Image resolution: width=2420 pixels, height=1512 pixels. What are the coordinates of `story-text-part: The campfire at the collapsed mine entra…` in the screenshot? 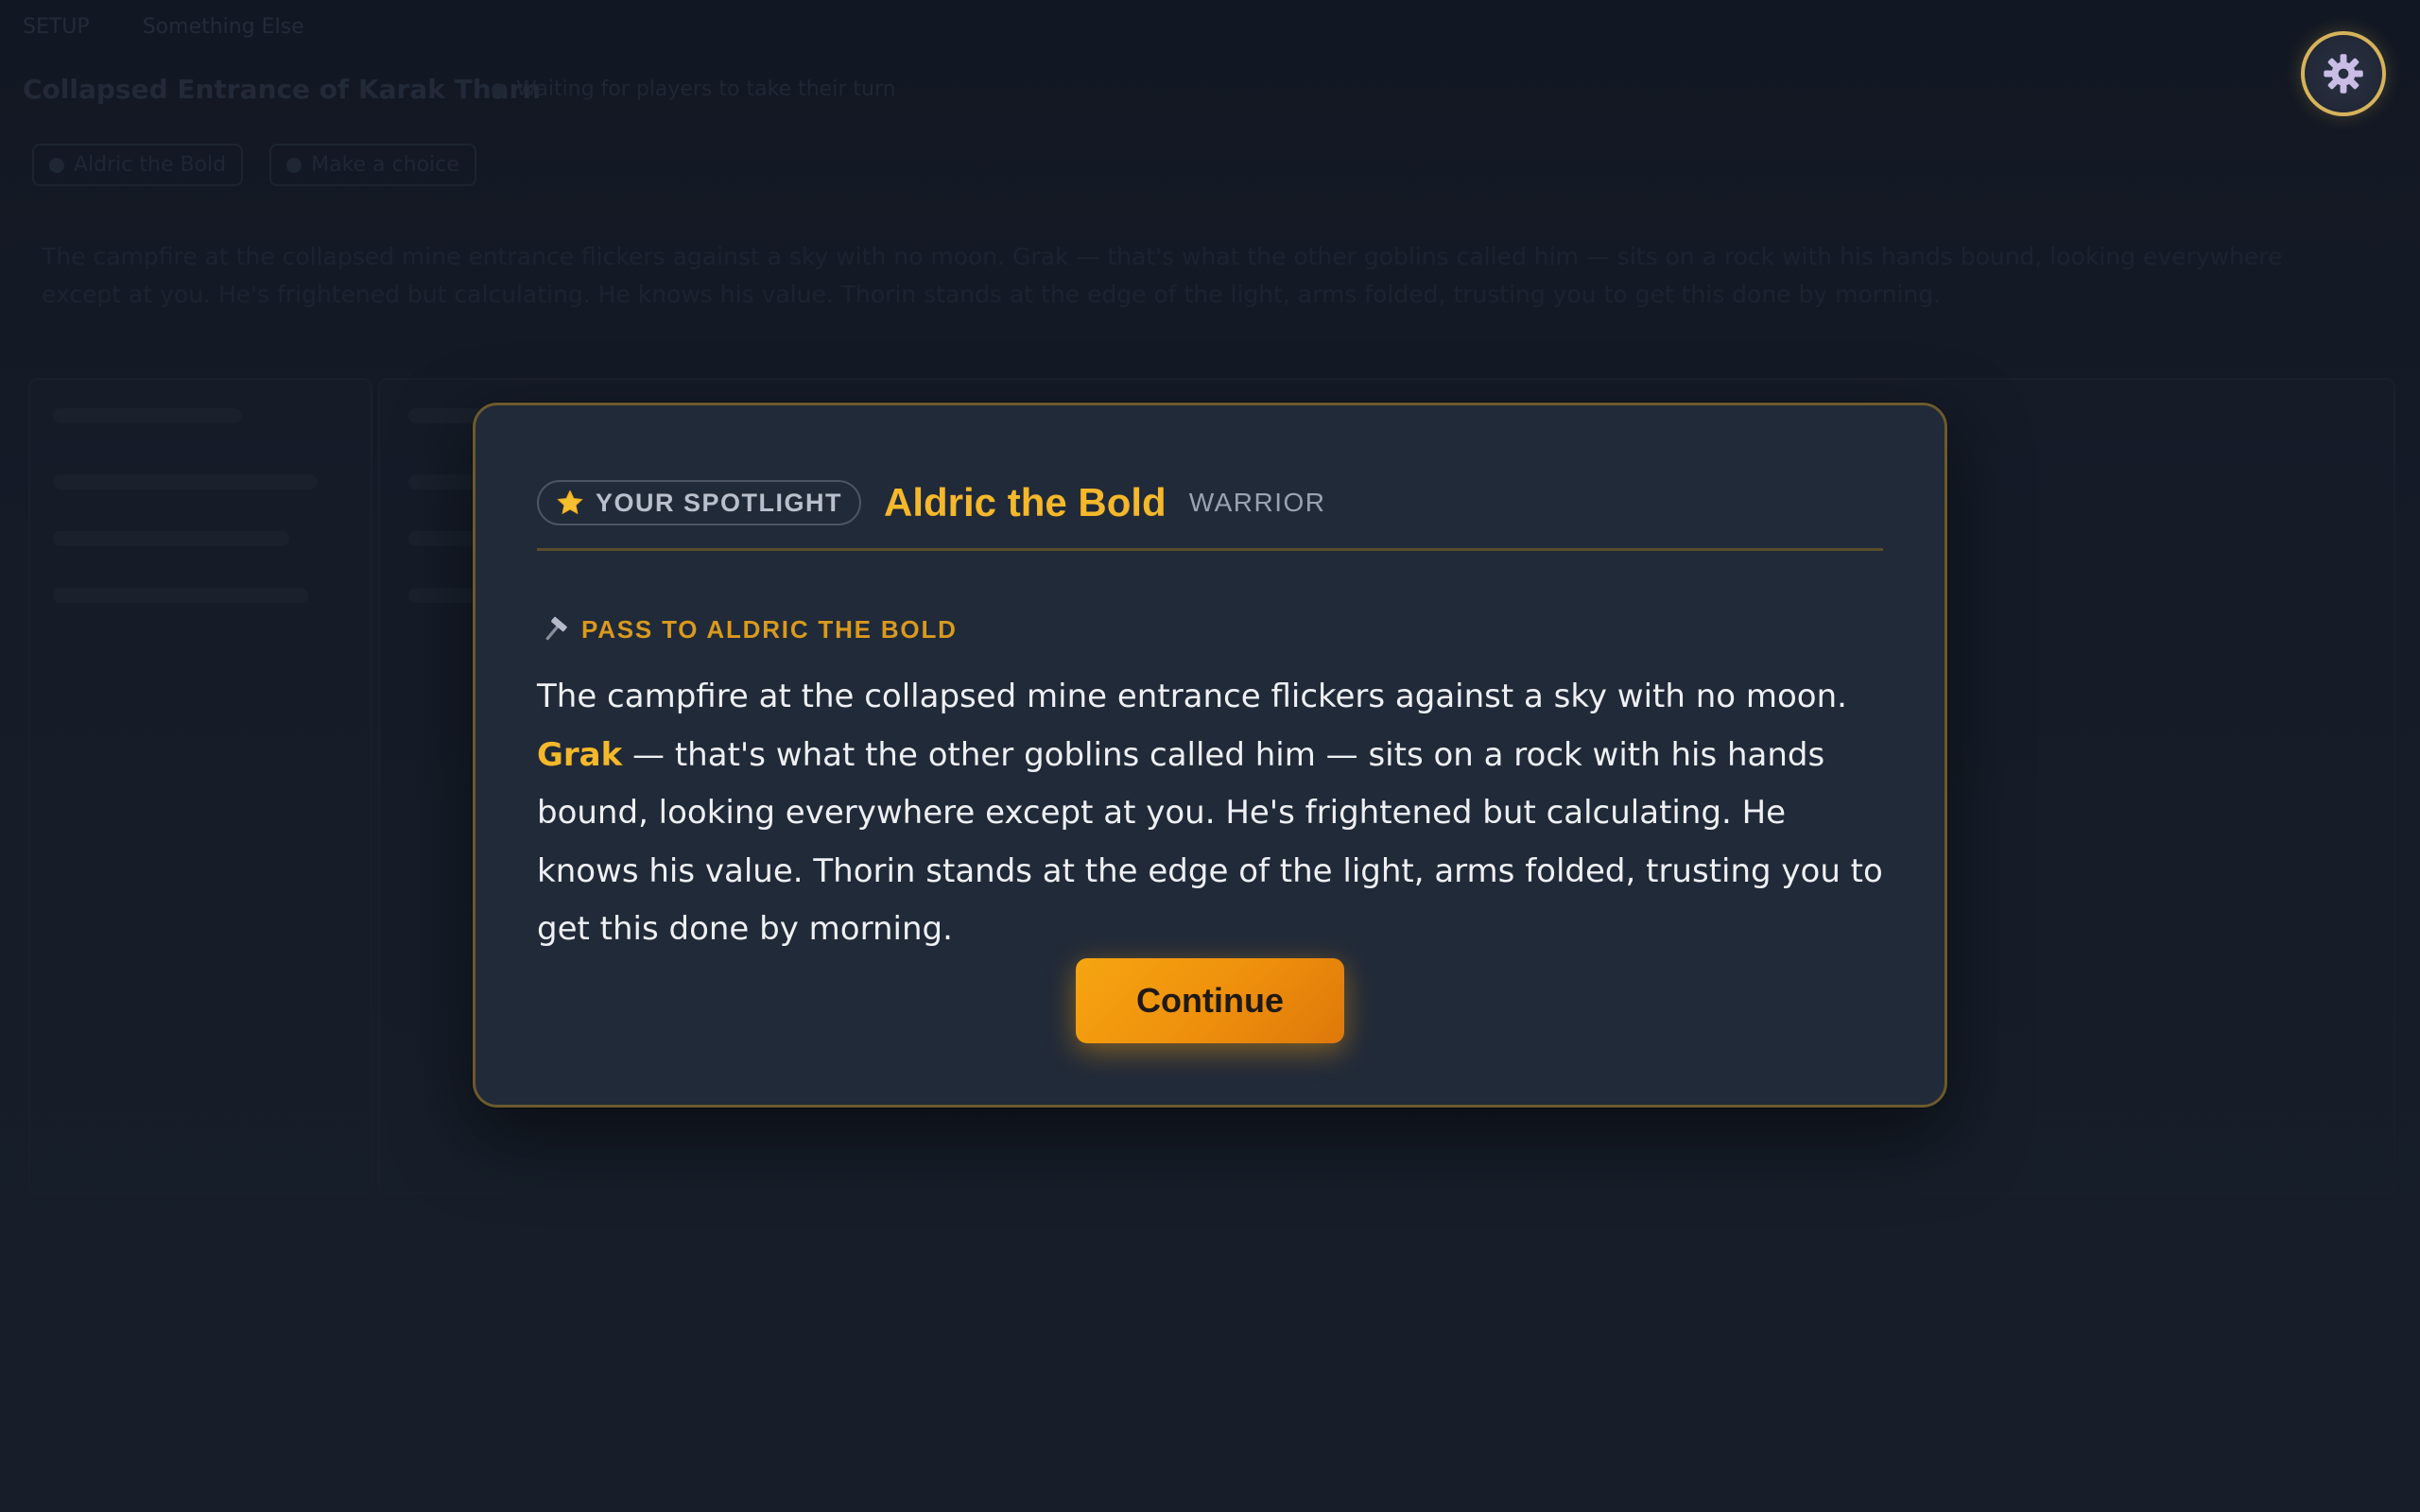 It's located at (1192, 696).